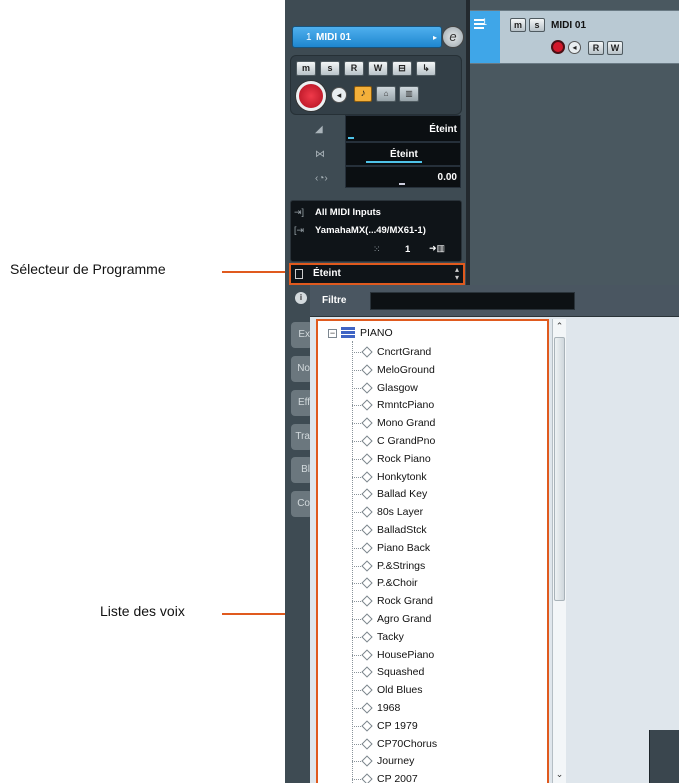 The width and height of the screenshot is (679, 783). What do you see at coordinates (442, 602) in the screenshot?
I see `voice-item: Rock Grand` at bounding box center [442, 602].